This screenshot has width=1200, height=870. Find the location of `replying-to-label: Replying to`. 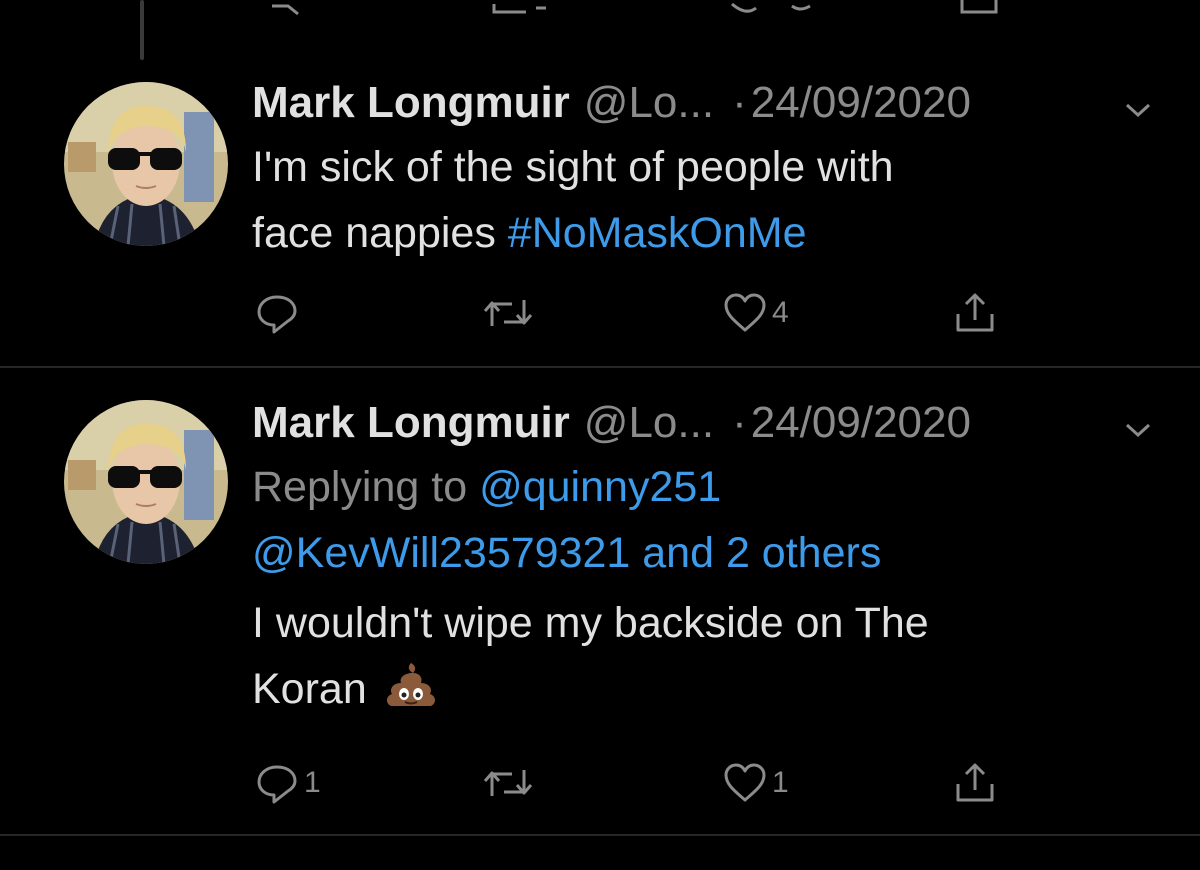

replying-to-label: Replying to is located at coordinates (366, 487).